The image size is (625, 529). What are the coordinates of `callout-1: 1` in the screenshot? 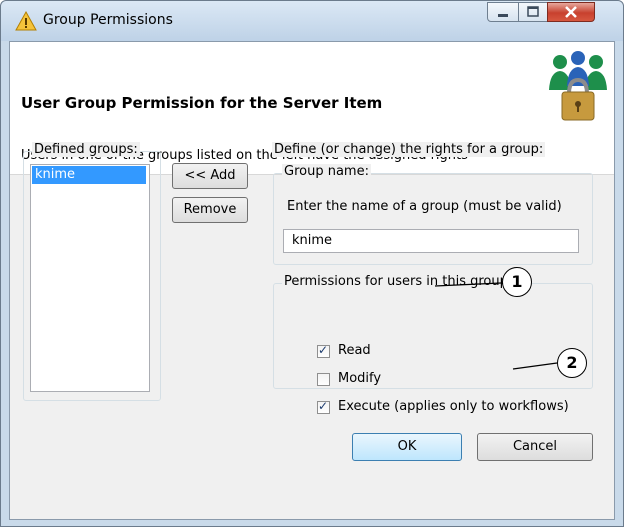 It's located at (517, 282).